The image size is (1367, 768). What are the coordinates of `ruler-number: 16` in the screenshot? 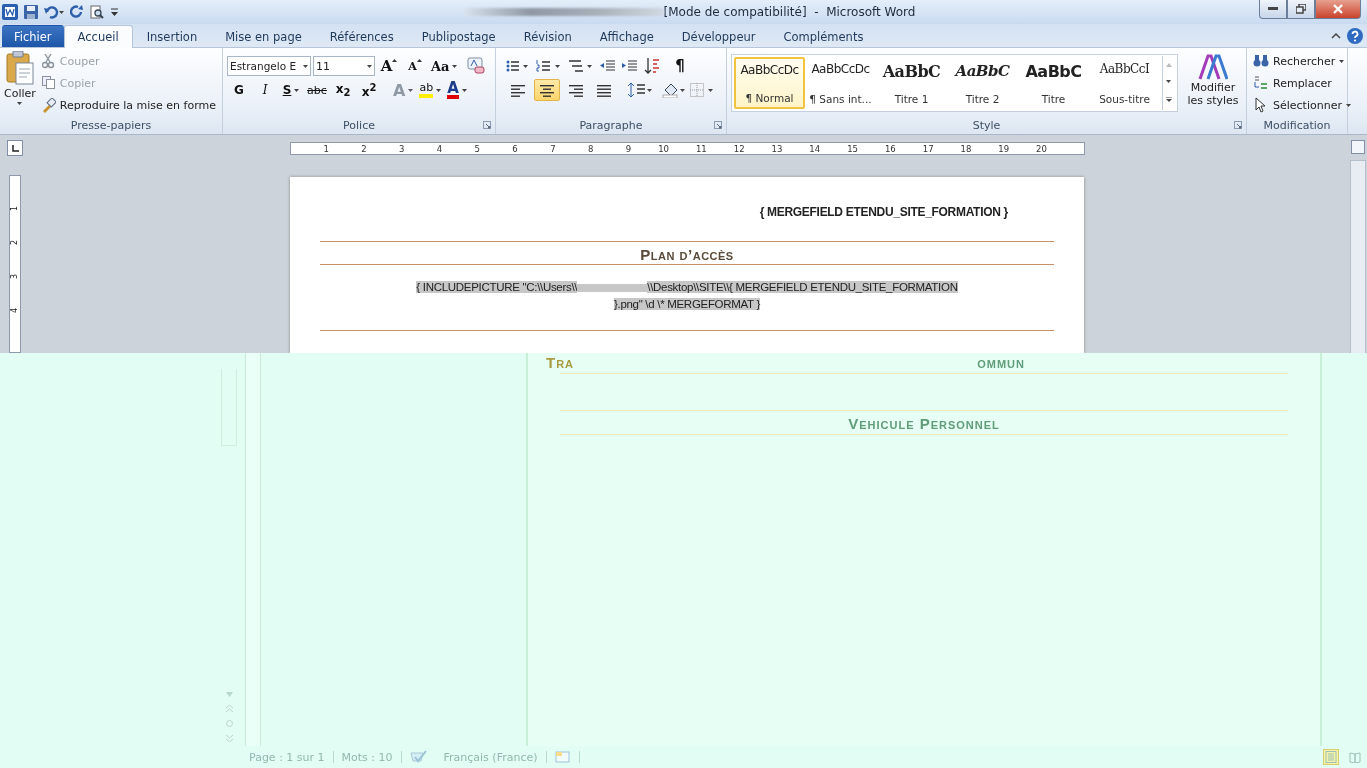 It's located at (889, 148).